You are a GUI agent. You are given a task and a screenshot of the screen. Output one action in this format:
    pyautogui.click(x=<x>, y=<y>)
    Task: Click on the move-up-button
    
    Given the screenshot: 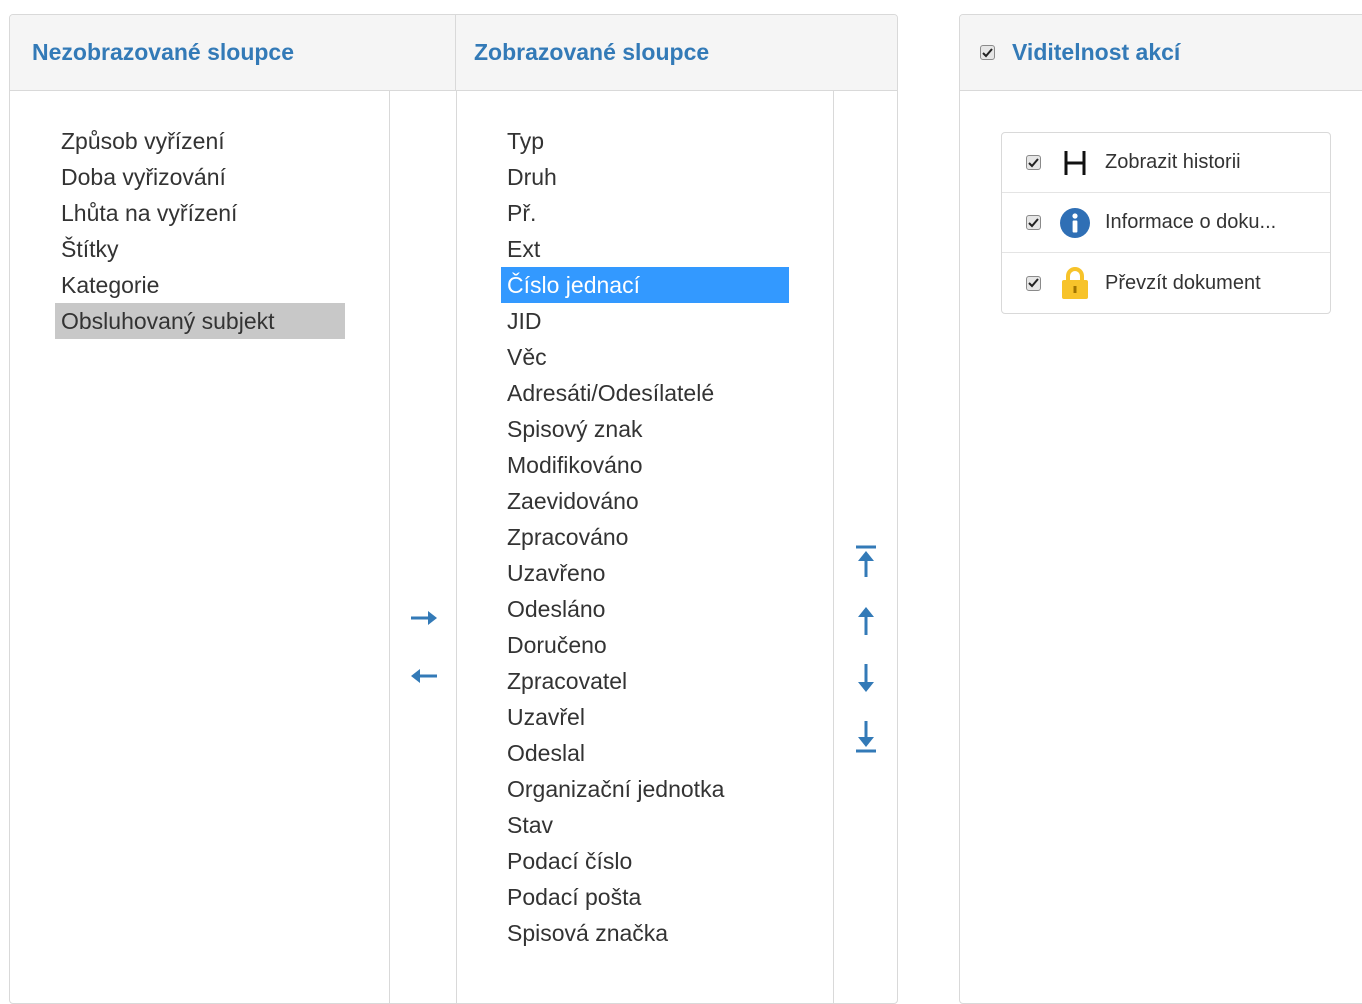 What is the action you would take?
    pyautogui.click(x=866, y=621)
    